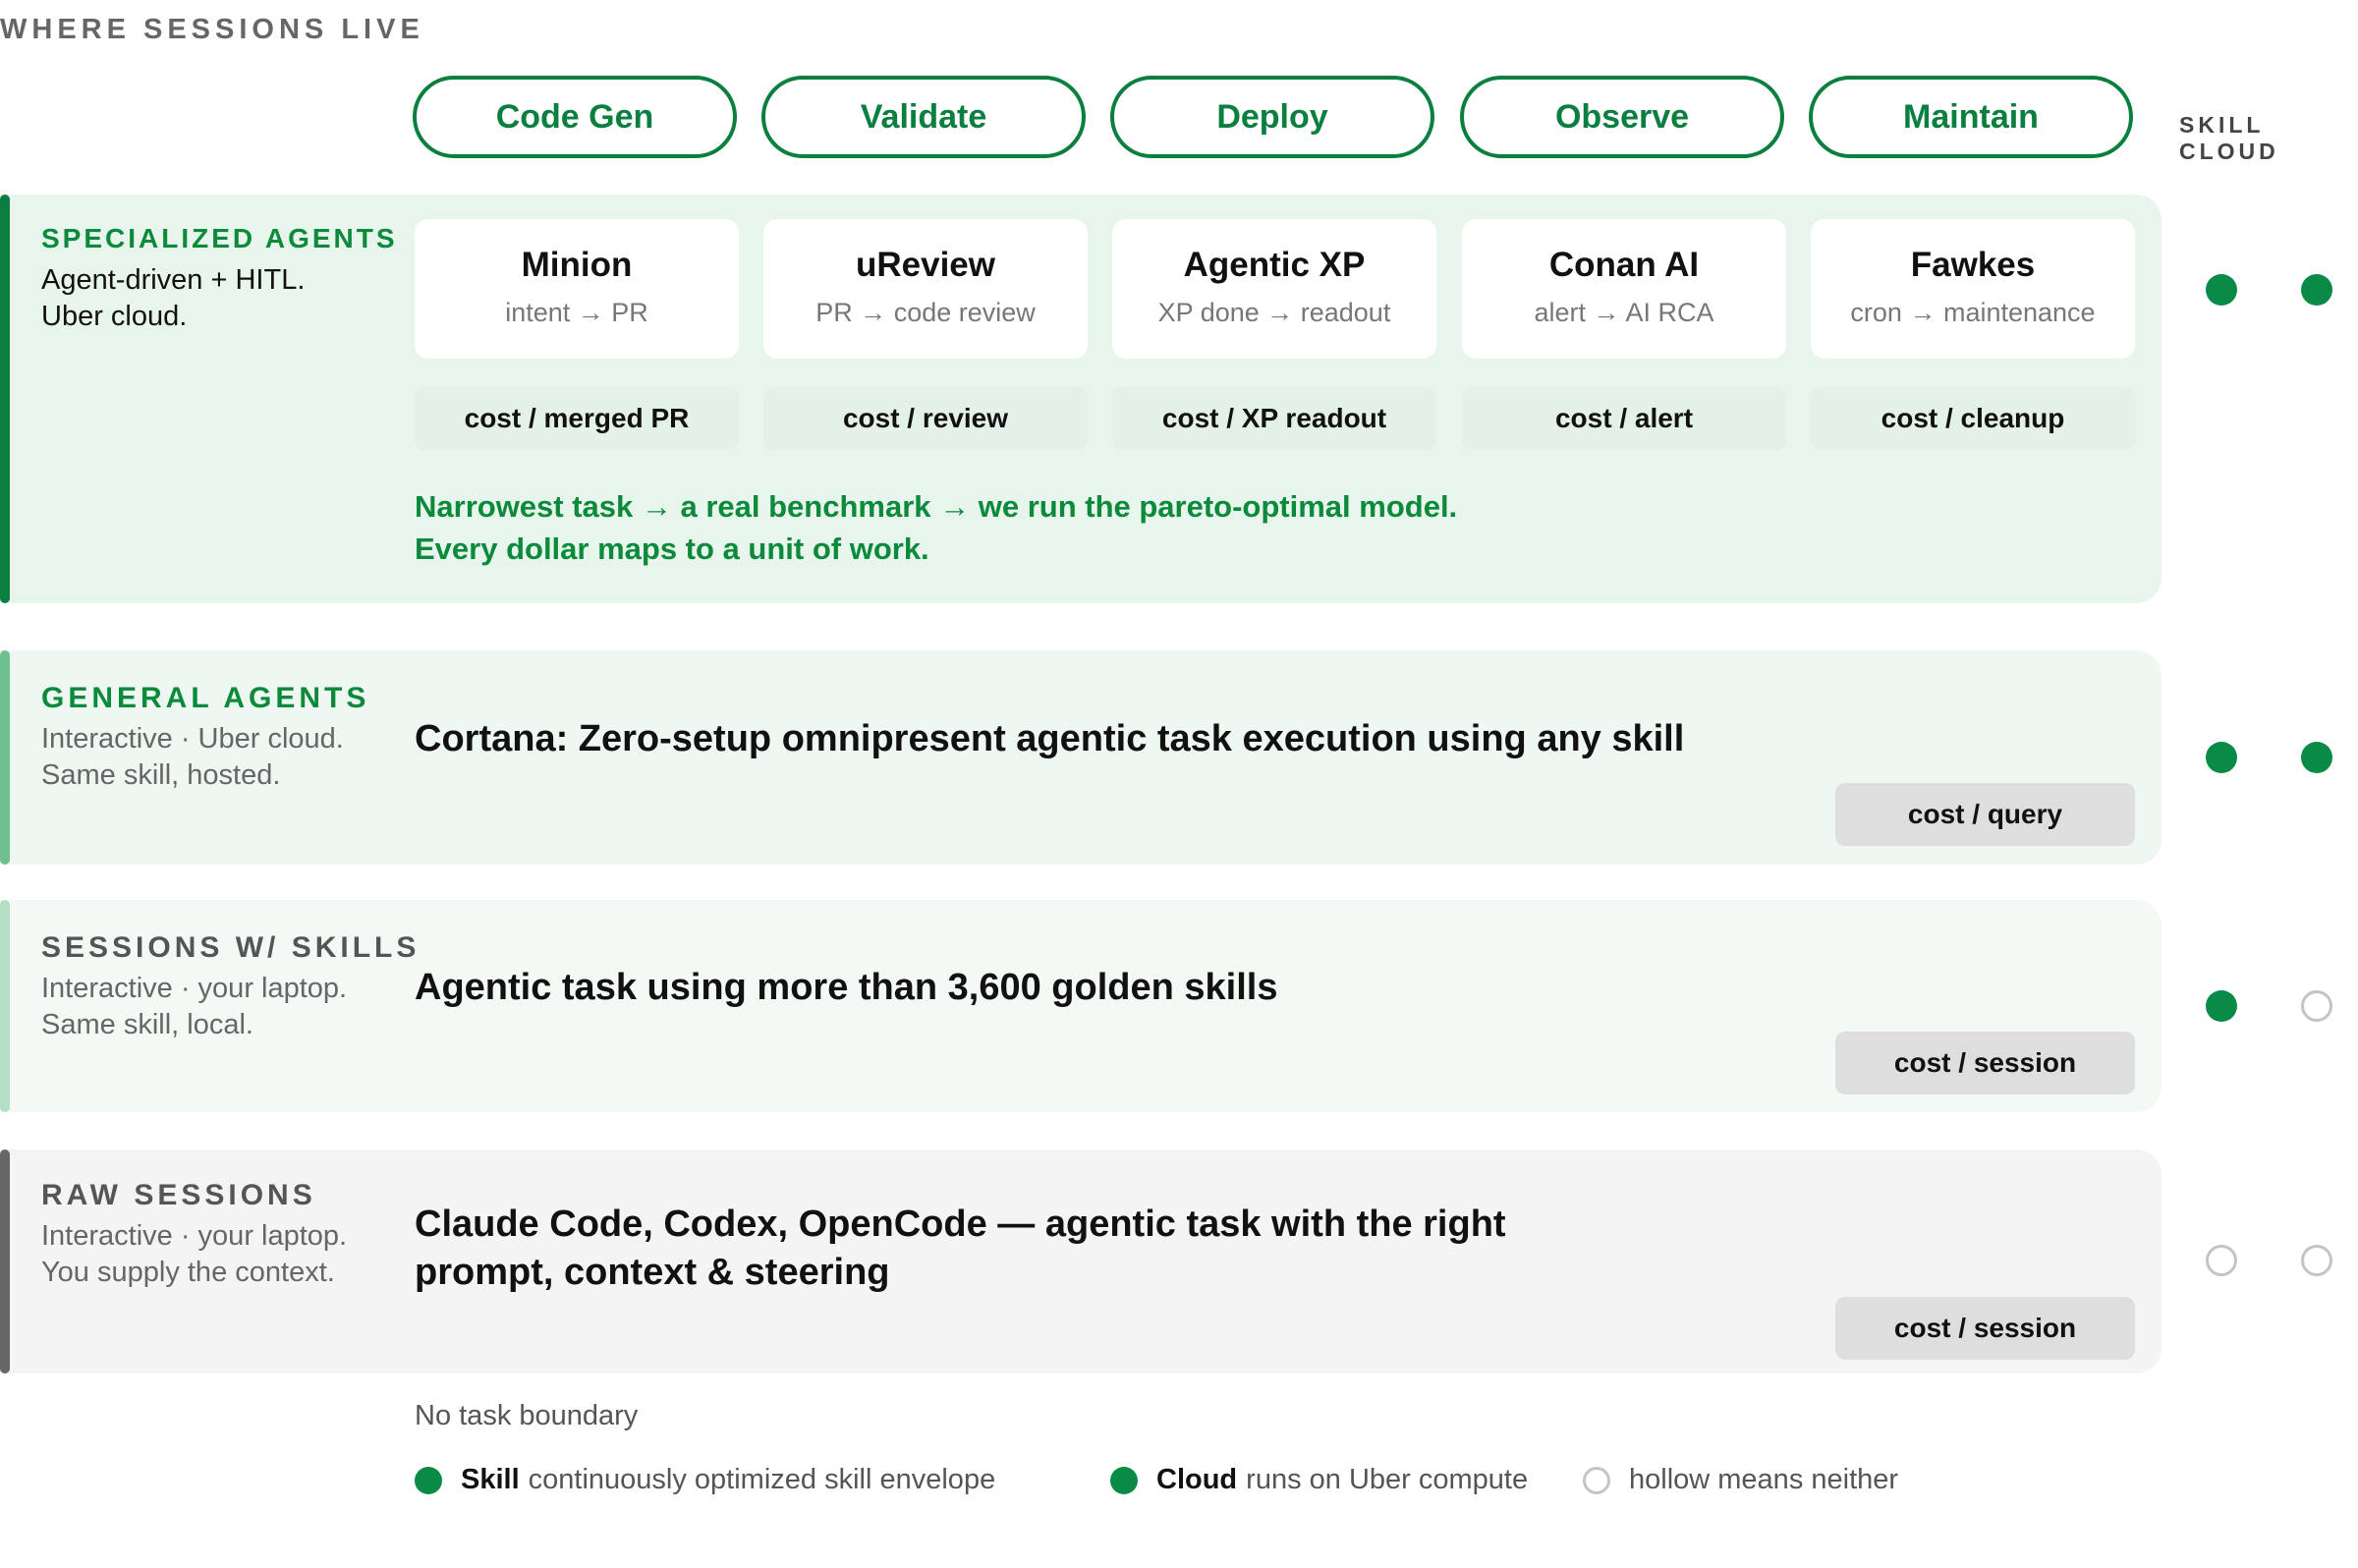 The width and height of the screenshot is (2358, 1568). What do you see at coordinates (1274, 312) in the screenshot?
I see `agent-flow: XP done → readout` at bounding box center [1274, 312].